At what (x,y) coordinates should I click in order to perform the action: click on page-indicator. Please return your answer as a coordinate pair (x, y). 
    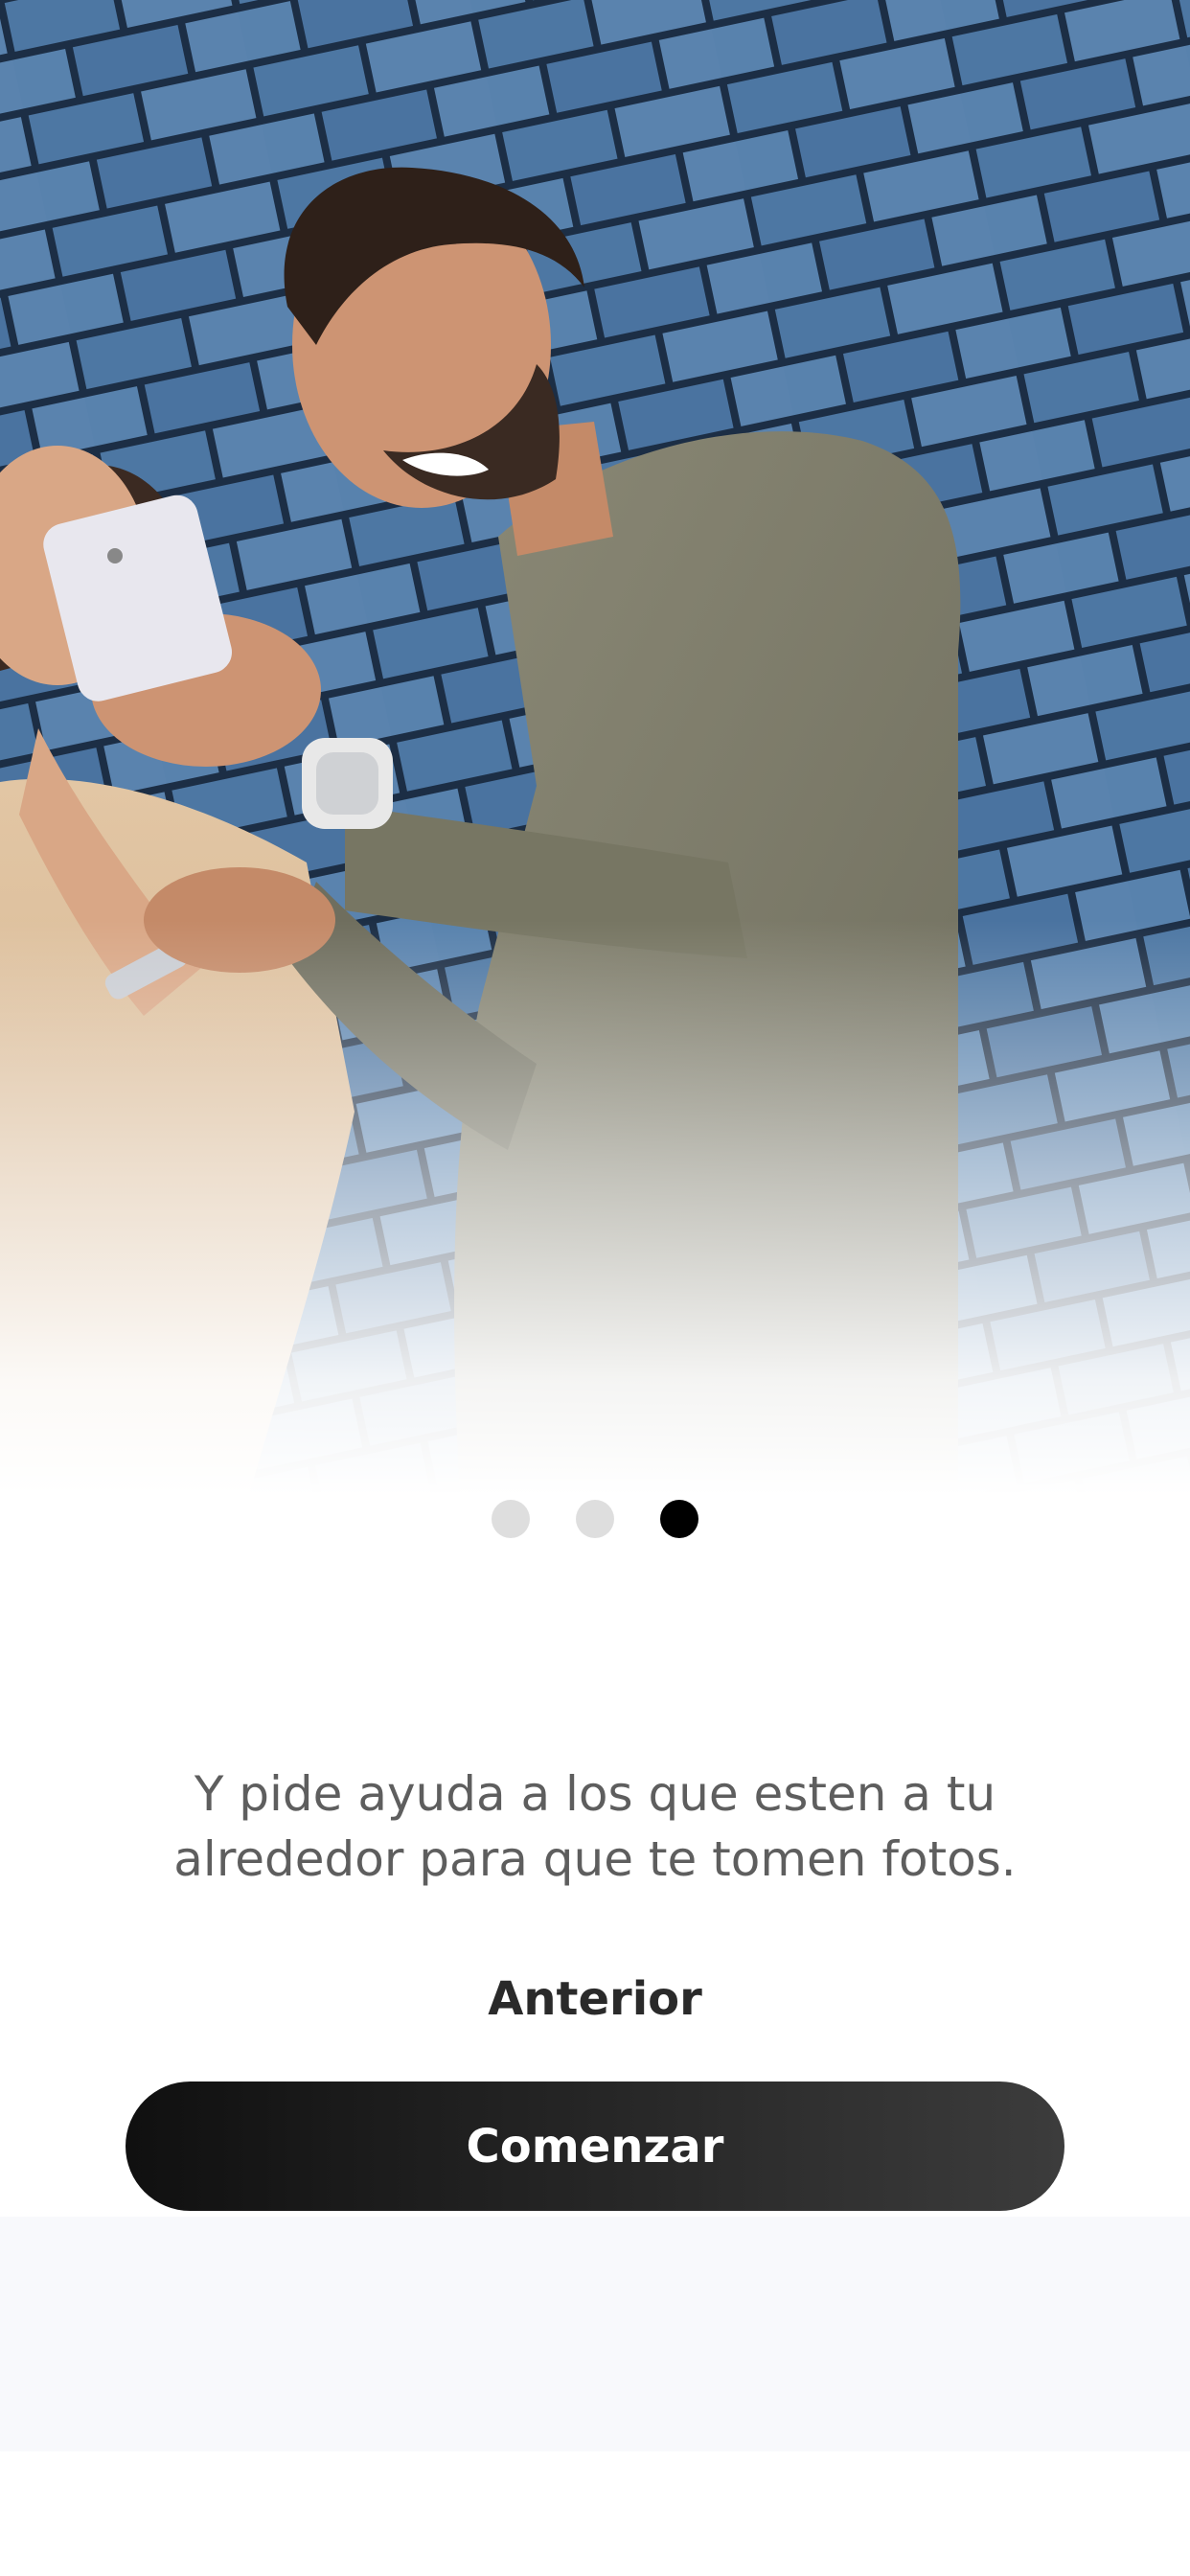
    Looking at the image, I should click on (595, 1519).